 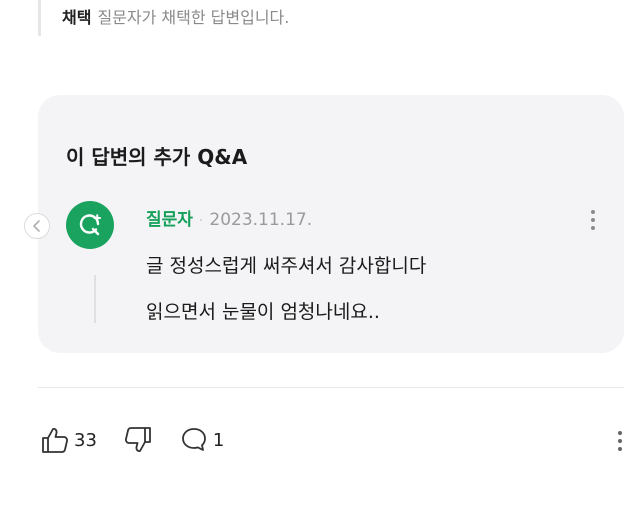 I want to click on question-add-icon, so click(x=90, y=225).